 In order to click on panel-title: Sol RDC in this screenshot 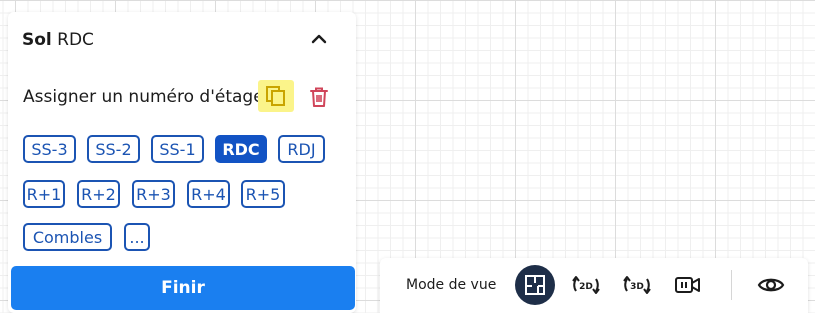, I will do `click(58, 40)`.